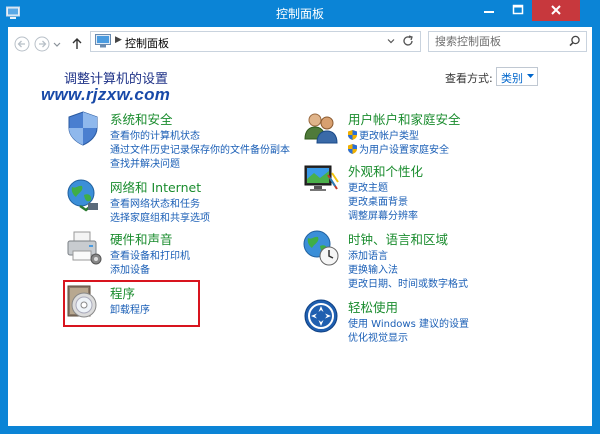 The width and height of the screenshot is (600, 434). I want to click on search-box, so click(507, 41).